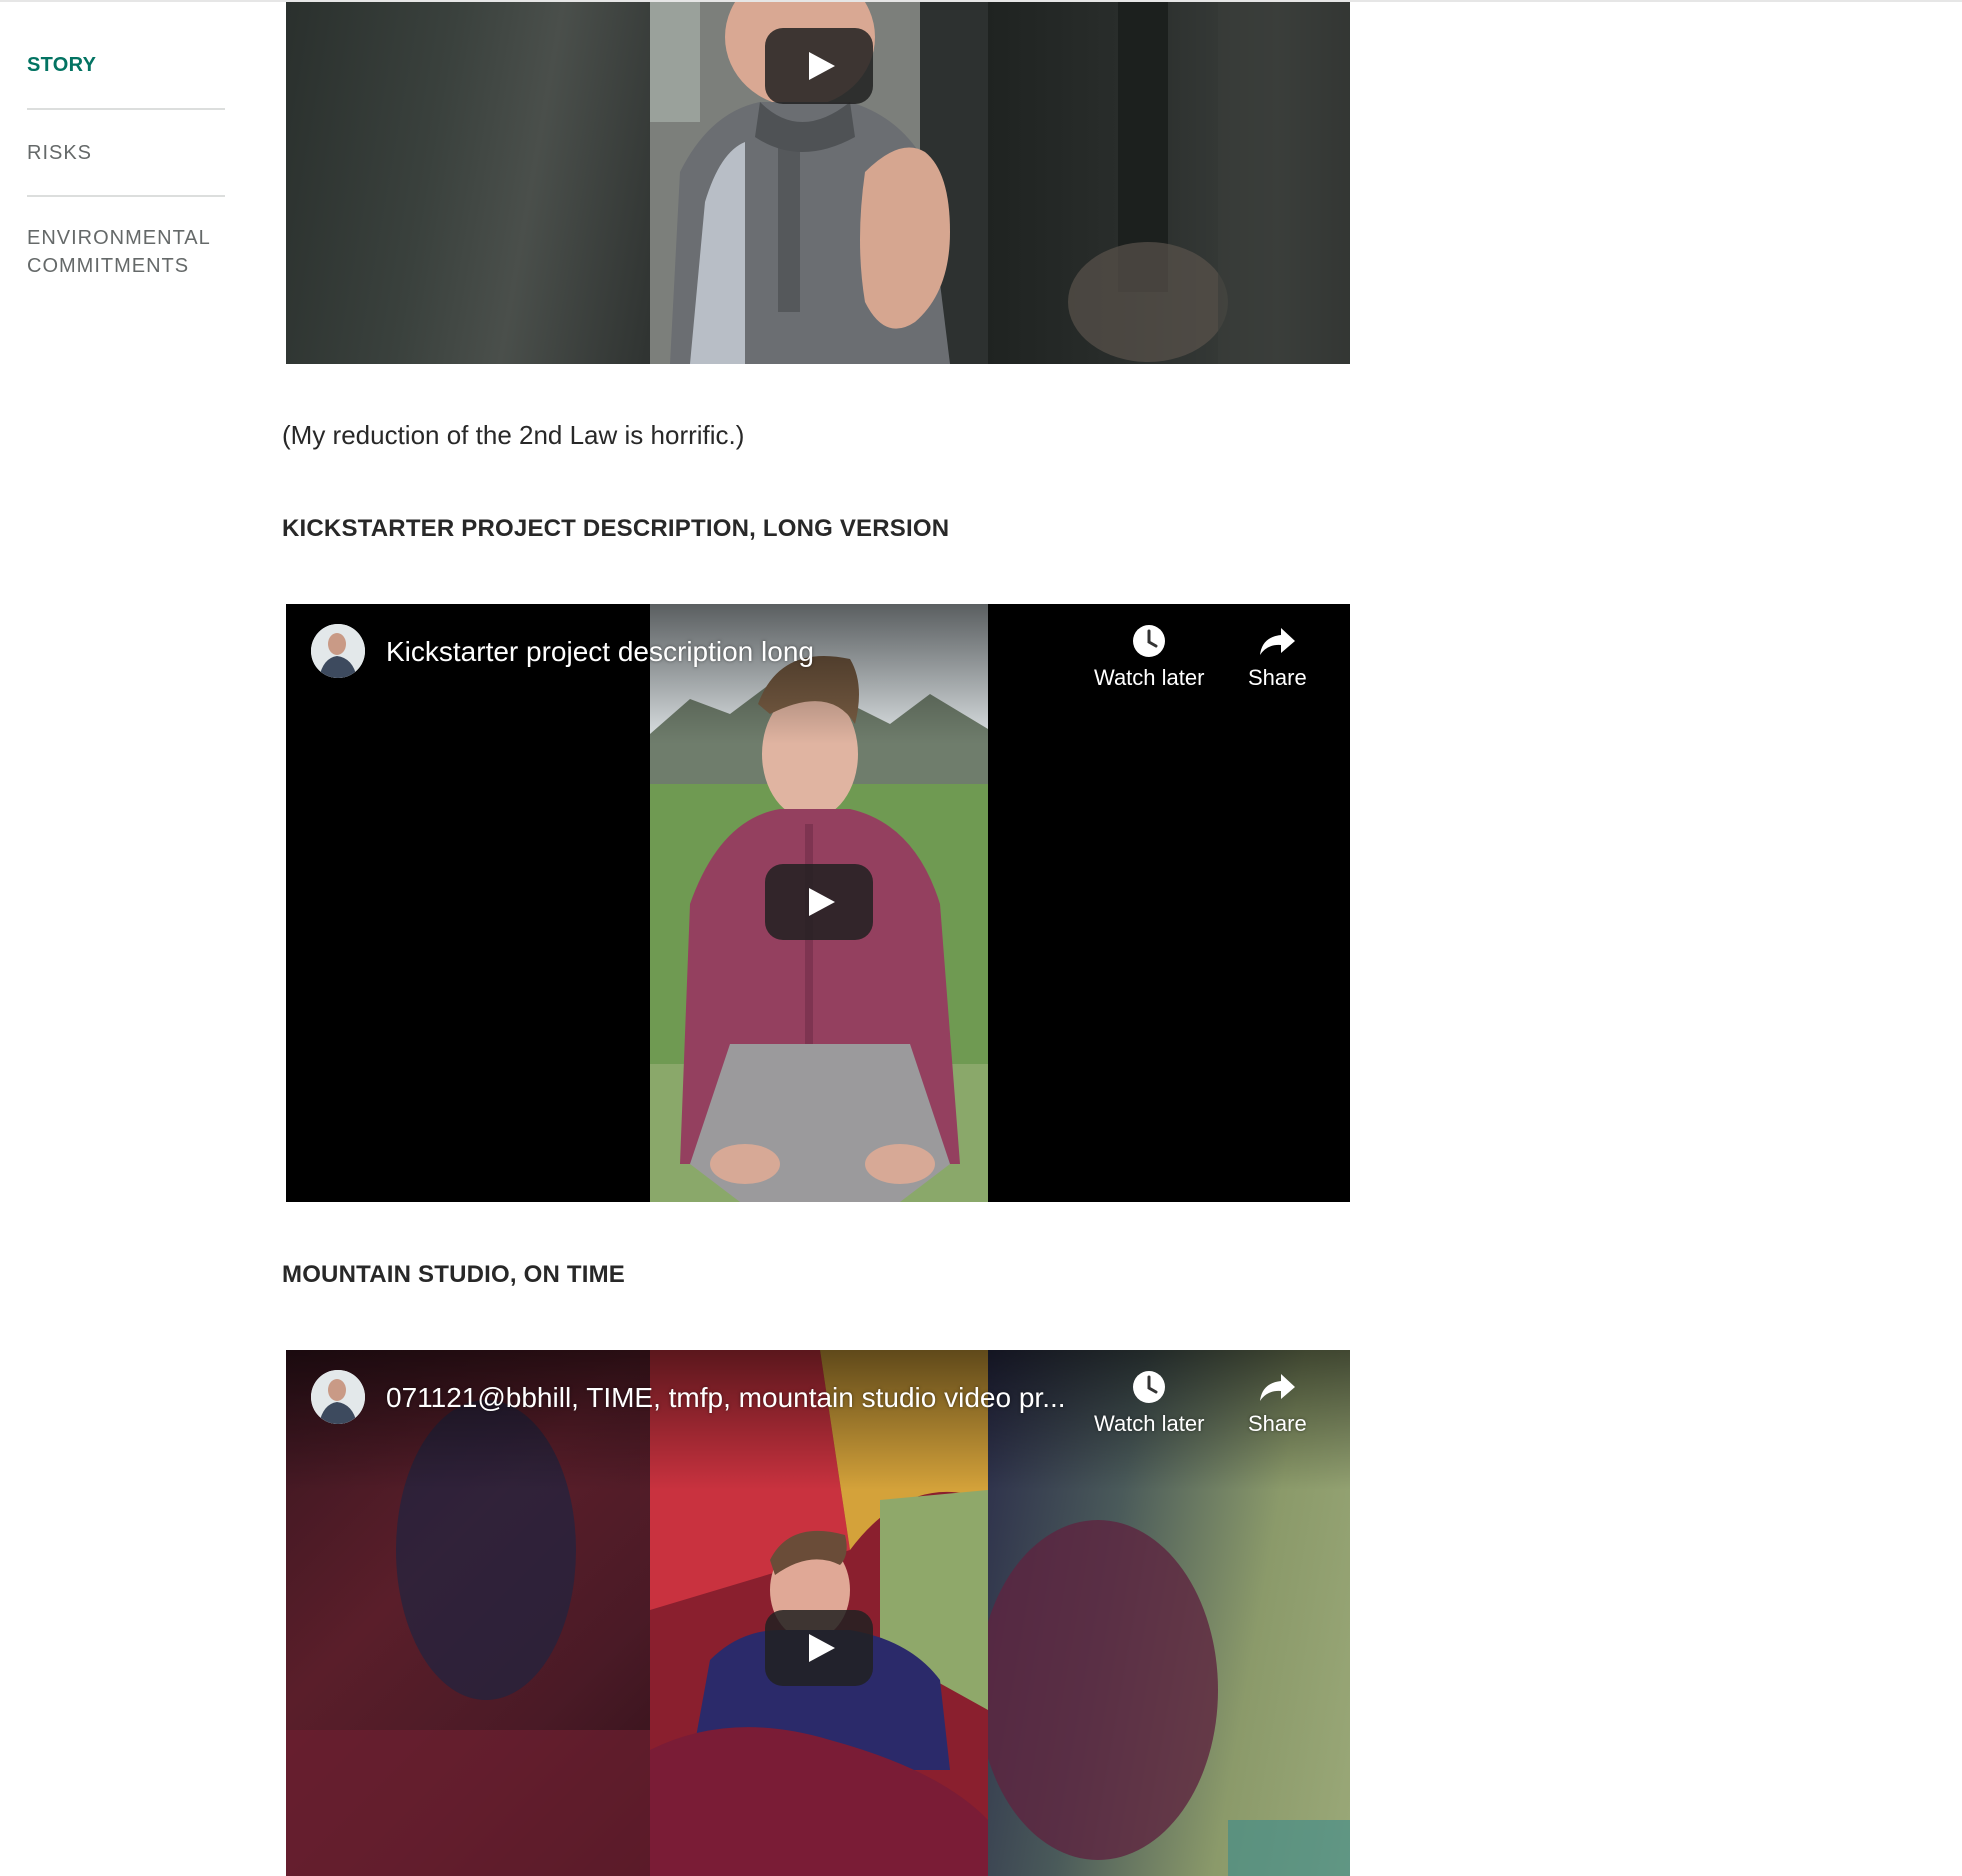  I want to click on video-thumbnail-blur-right, so click(1169, 183).